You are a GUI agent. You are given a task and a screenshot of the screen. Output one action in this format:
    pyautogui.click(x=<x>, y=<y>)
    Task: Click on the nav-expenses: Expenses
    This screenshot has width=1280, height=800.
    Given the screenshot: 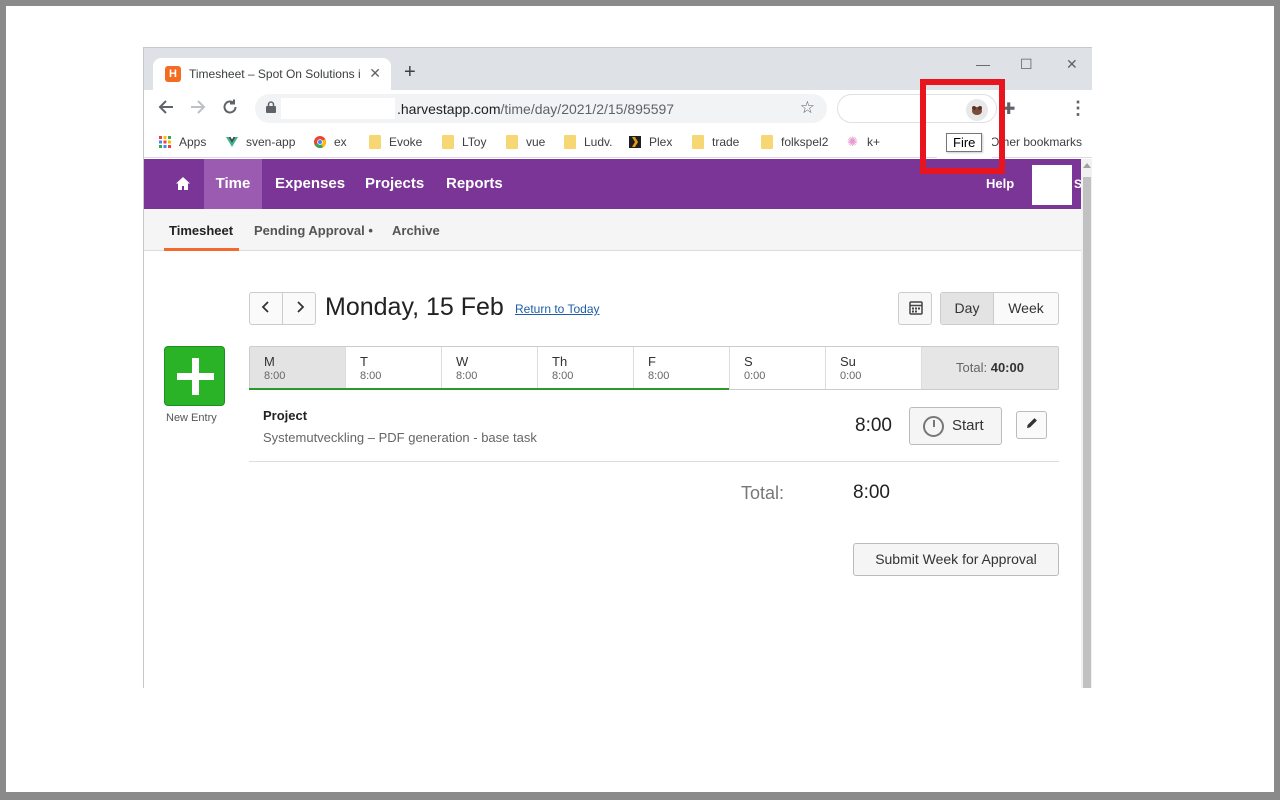 What is the action you would take?
    pyautogui.click(x=310, y=184)
    